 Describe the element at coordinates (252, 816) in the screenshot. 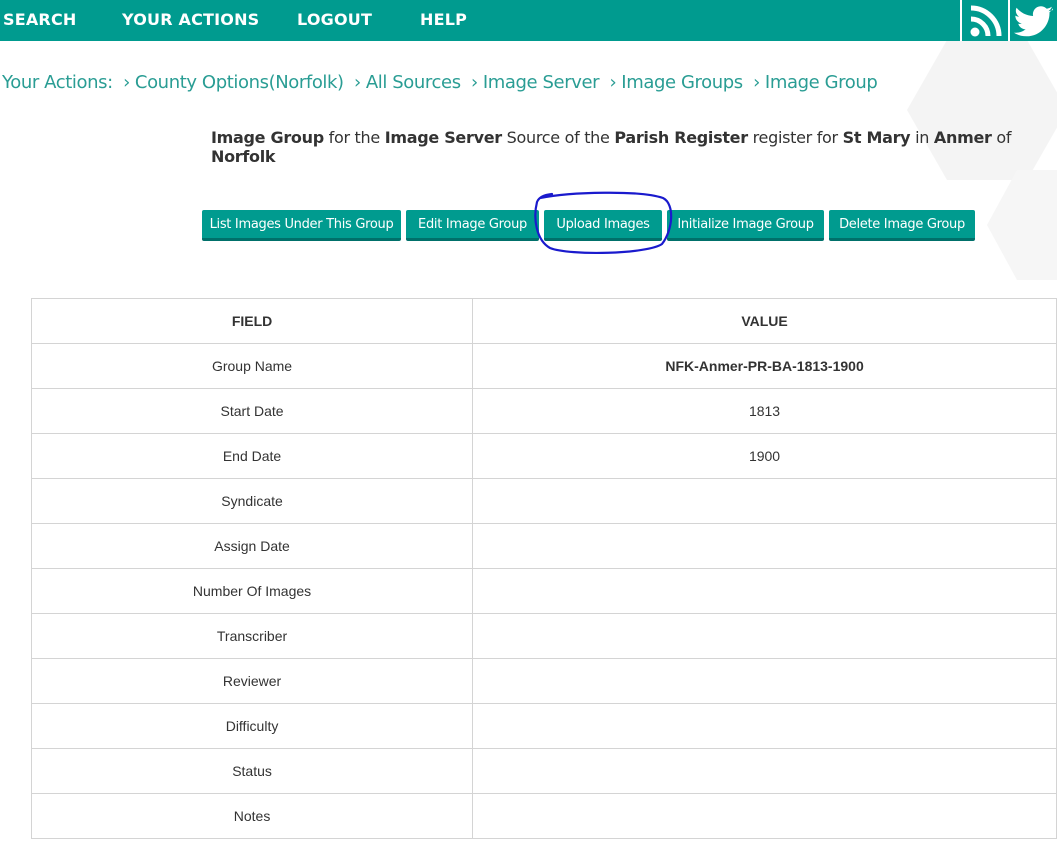

I see `field-cell: Notes` at that location.